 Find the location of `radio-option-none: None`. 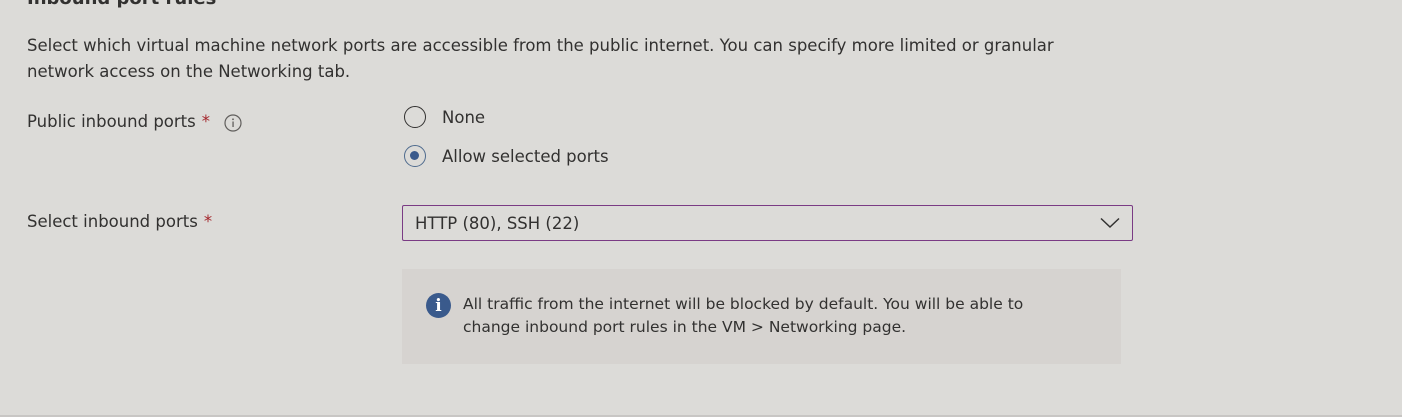

radio-option-none: None is located at coordinates (444, 117).